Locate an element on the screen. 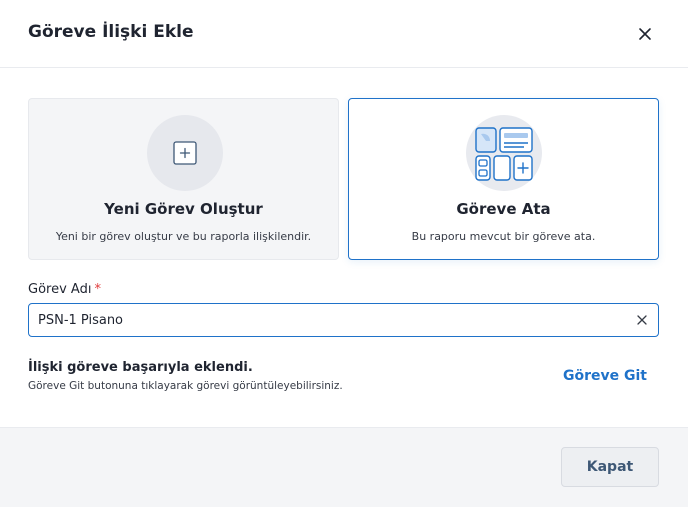 The height and width of the screenshot is (507, 688). close-button: Kapat is located at coordinates (610, 467).